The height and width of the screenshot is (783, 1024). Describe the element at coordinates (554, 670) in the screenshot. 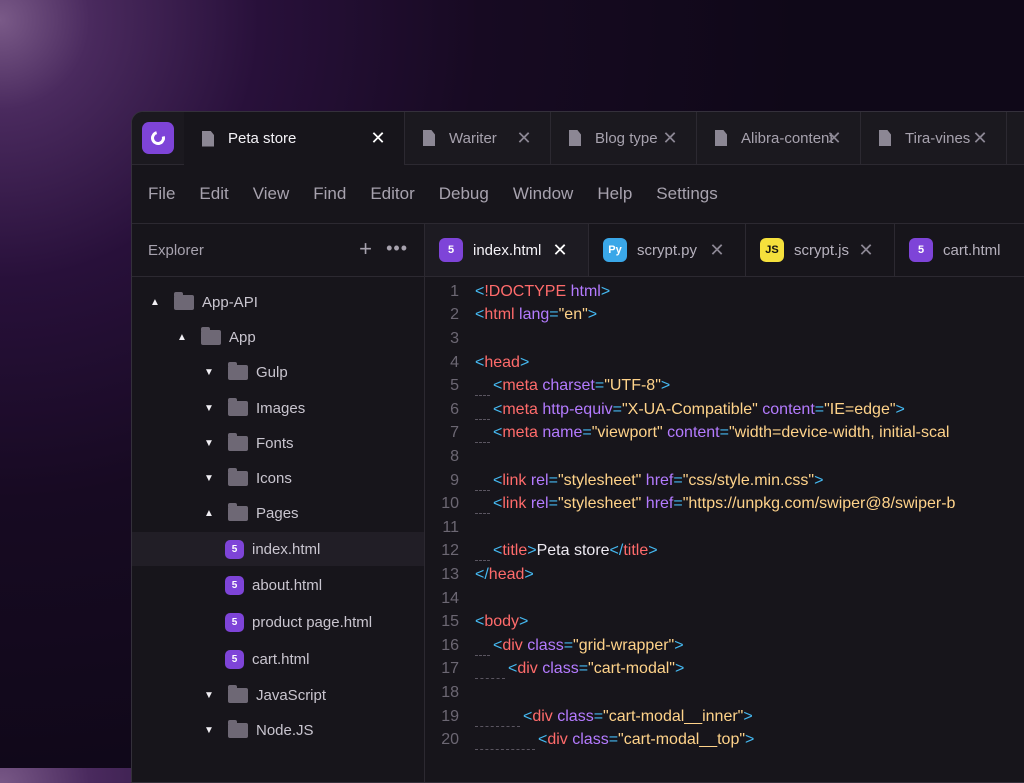

I see `code-line: 17 <div class="cart-modal">` at that location.